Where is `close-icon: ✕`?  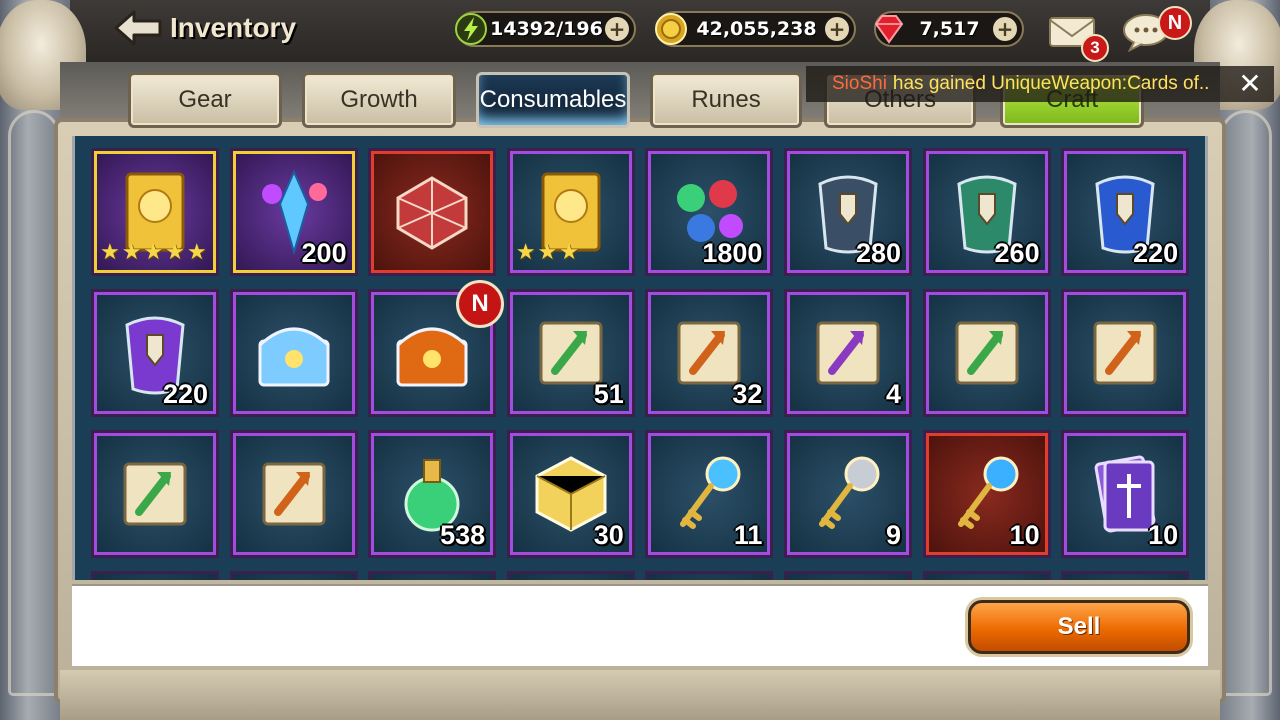
close-icon: ✕ is located at coordinates (1250, 84).